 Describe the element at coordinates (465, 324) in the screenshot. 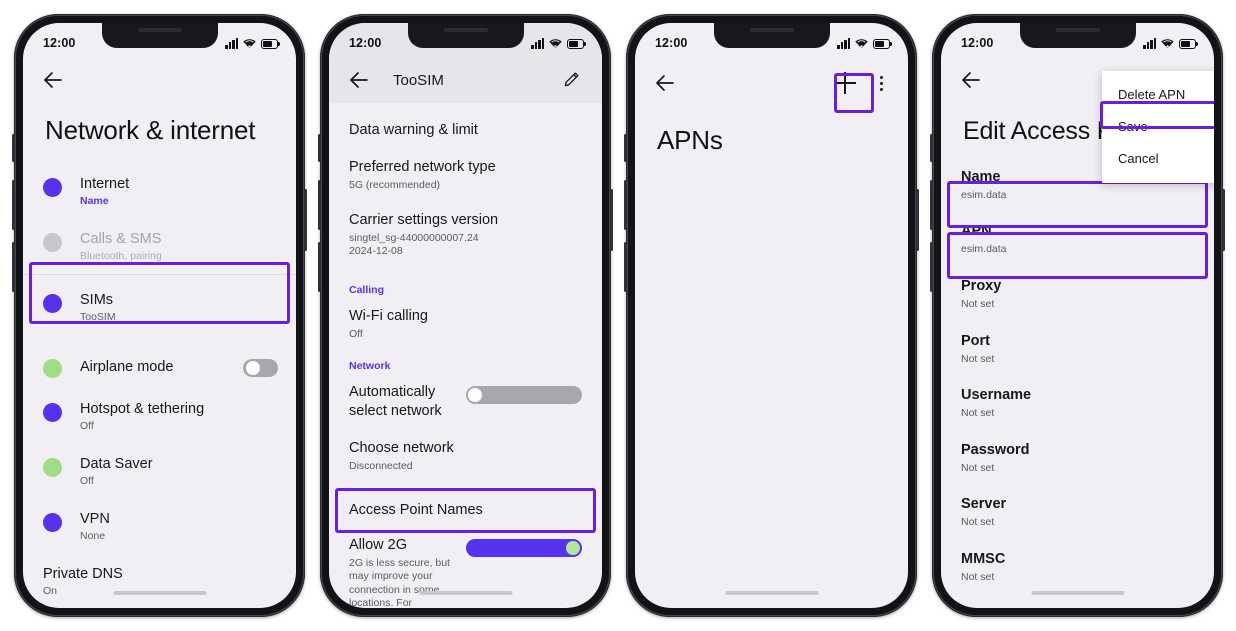

I see `settings-row-wifi-calling: Wi-Fi calling Off` at that location.